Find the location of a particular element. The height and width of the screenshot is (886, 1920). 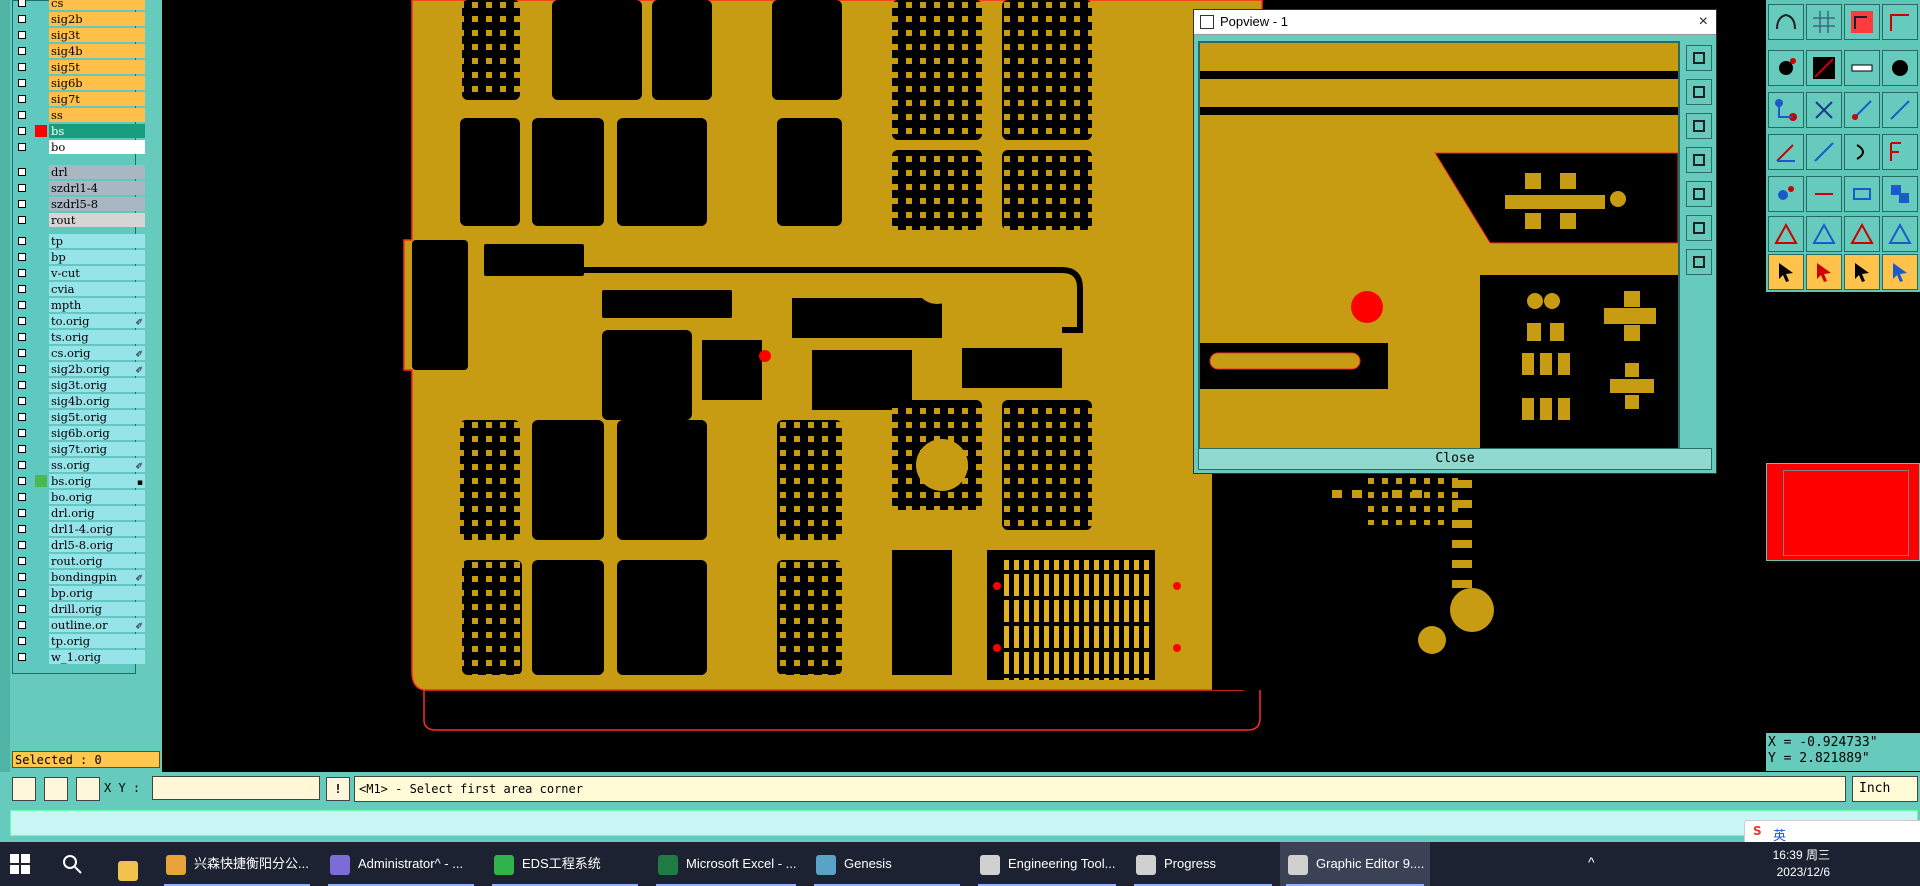

layer-row: mpth is located at coordinates (79, 305).